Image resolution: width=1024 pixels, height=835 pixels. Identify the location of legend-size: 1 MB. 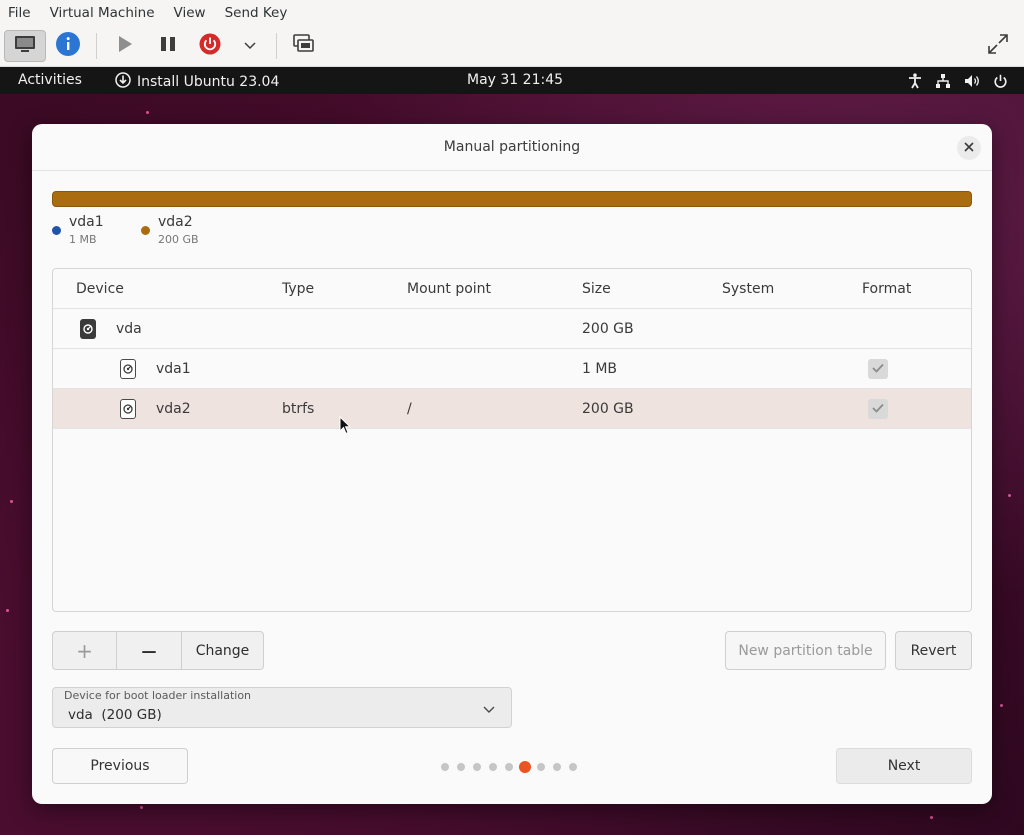
(83, 239).